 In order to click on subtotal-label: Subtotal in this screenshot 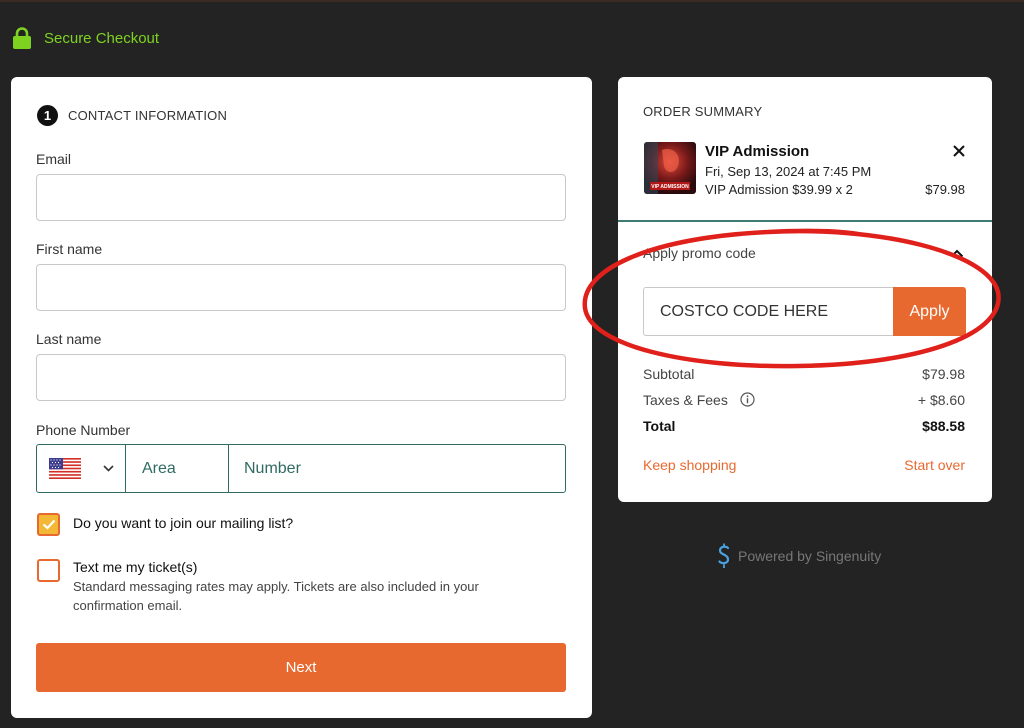, I will do `click(669, 374)`.